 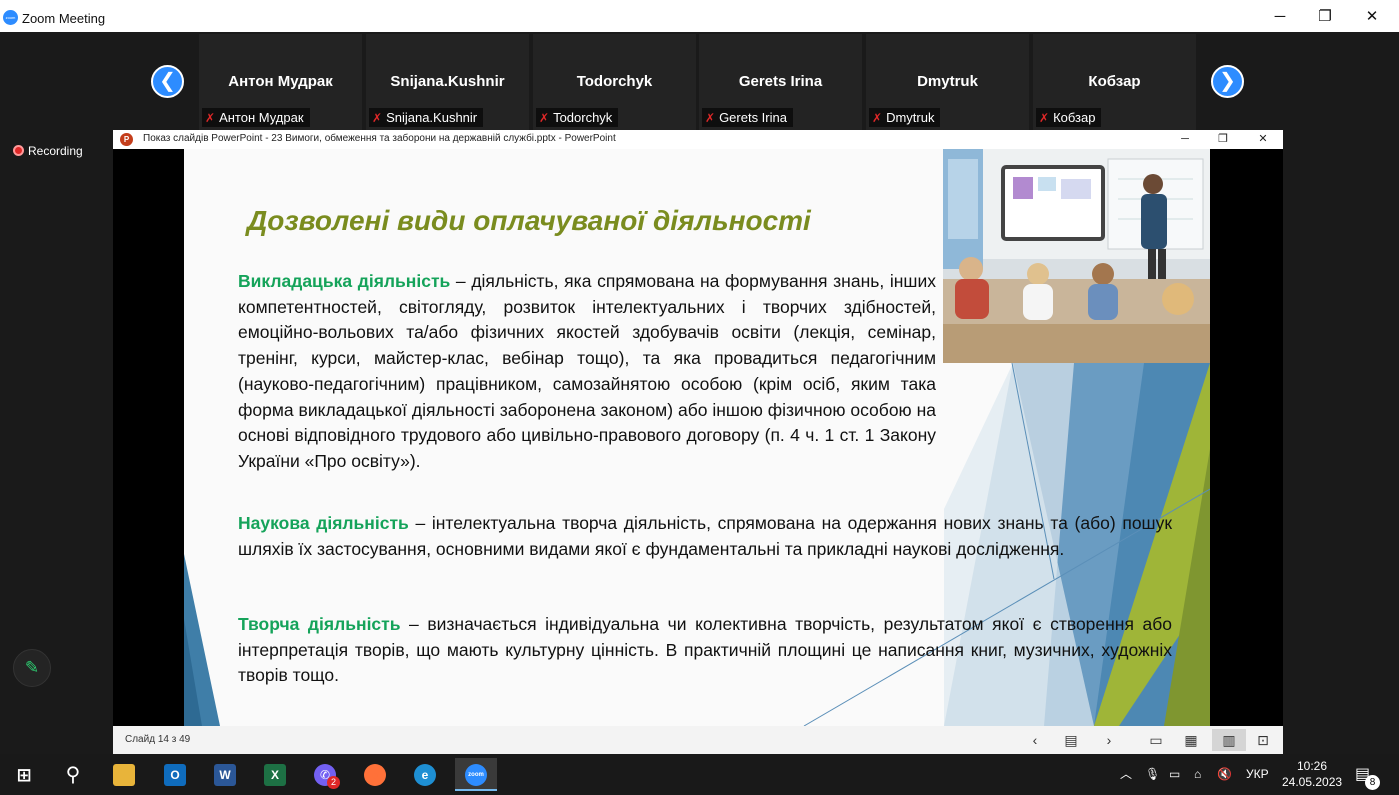 What do you see at coordinates (699, 16) in the screenshot?
I see `zoom-title-bar: zoom Zoom Meeting ─ ❐ ✕` at bounding box center [699, 16].